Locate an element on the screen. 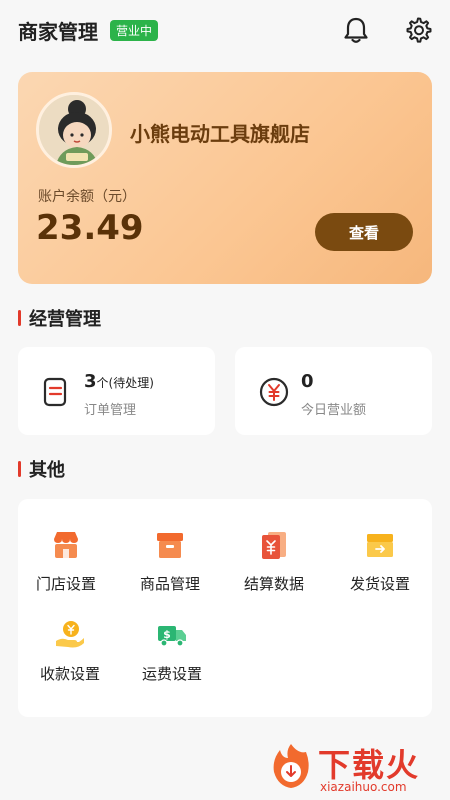 This screenshot has width=450, height=800. watermark: 下载火 xiazaihuo.com is located at coordinates (356, 770).